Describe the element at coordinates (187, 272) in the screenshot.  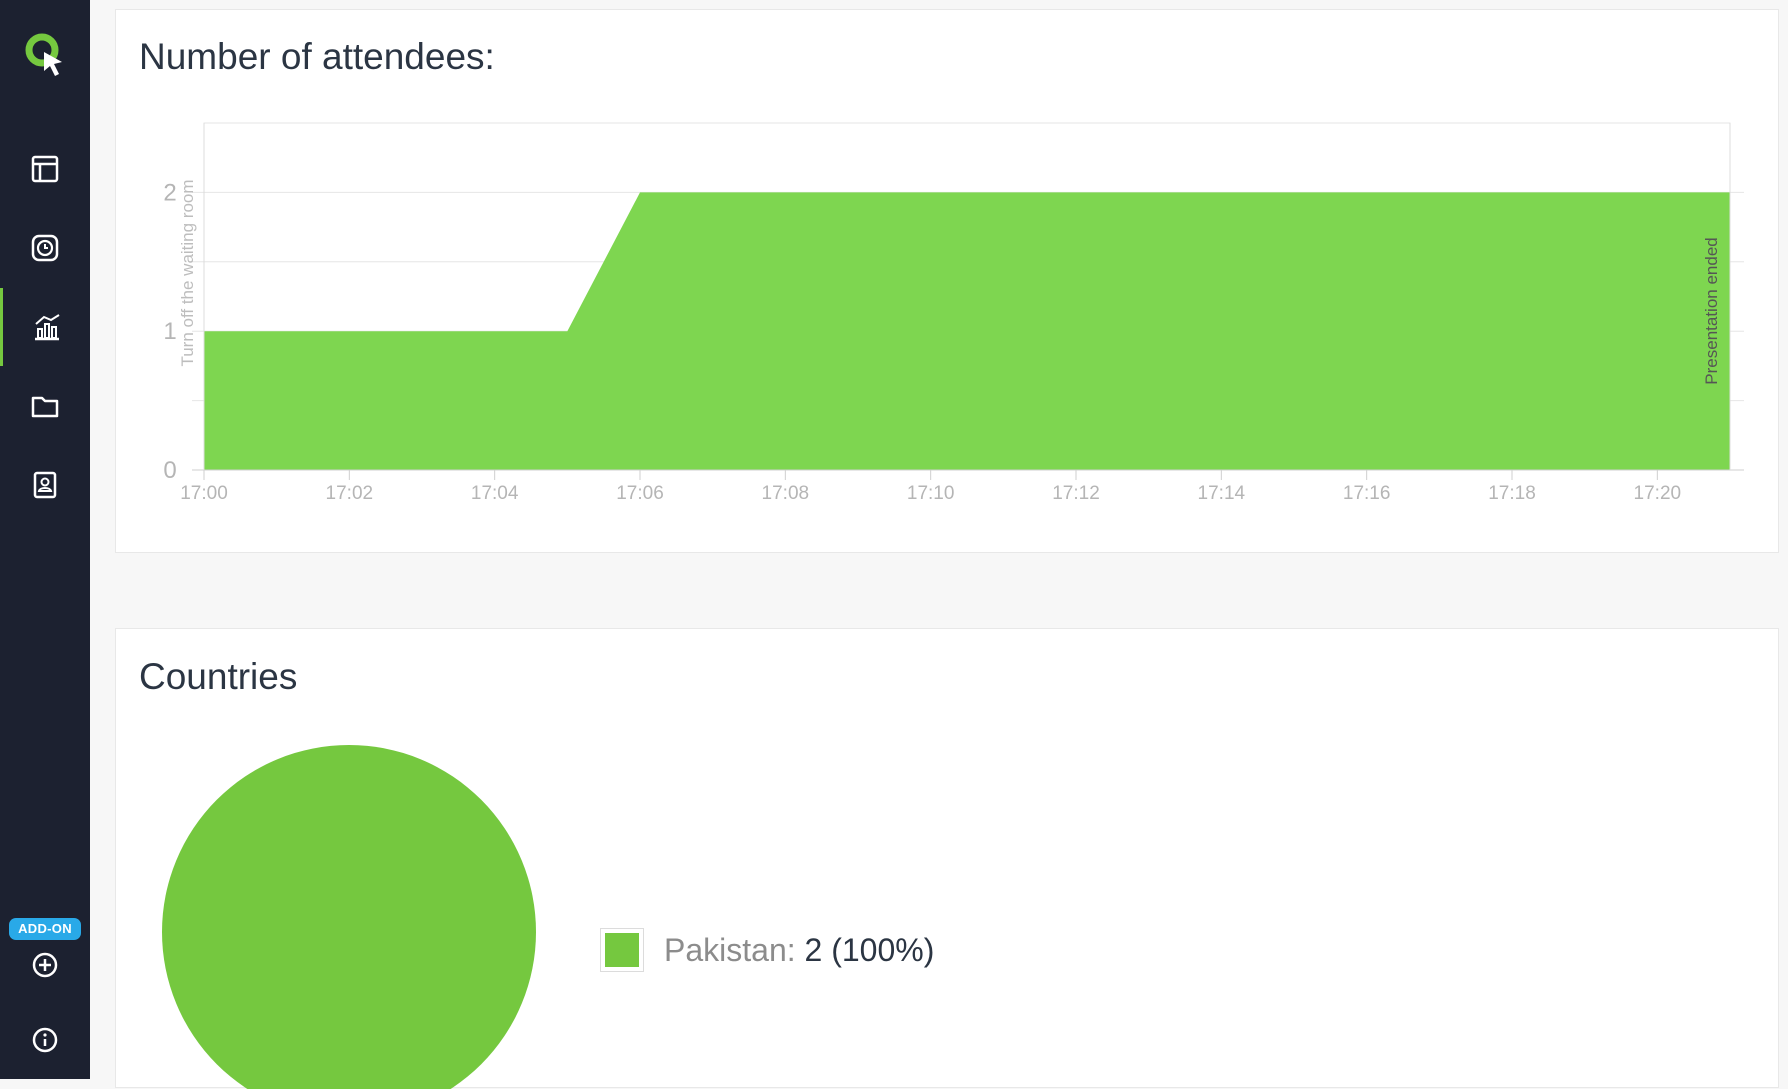
I see `annotation-waiting-room: Turn off the waiting room` at that location.